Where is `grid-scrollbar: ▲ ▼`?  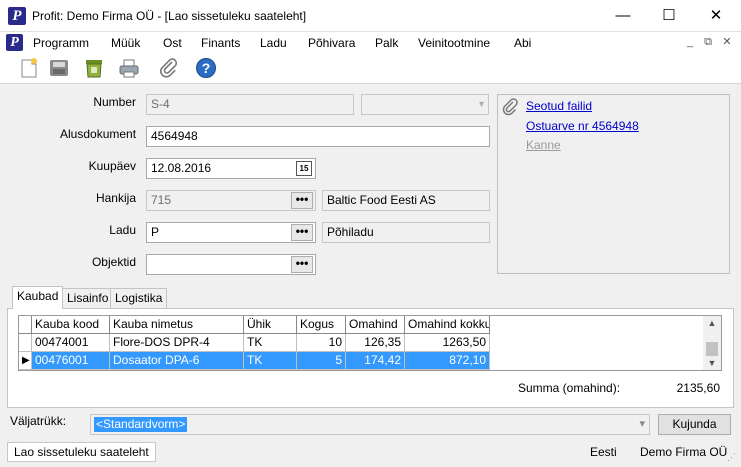
grid-scrollbar: ▲ ▼ is located at coordinates (712, 343).